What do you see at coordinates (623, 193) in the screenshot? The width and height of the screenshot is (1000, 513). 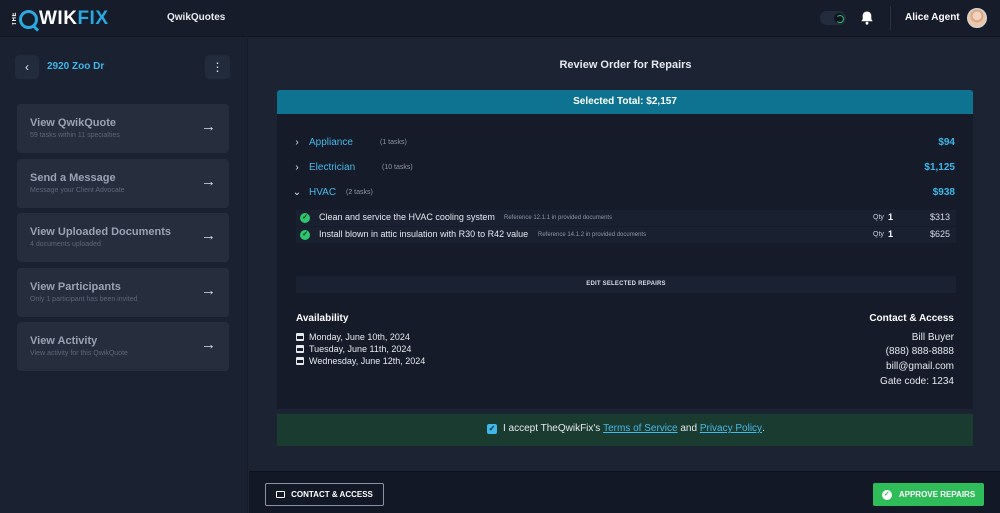 I see `category-row-hvac: ⌄ HVAC (2 tasks) $938` at bounding box center [623, 193].